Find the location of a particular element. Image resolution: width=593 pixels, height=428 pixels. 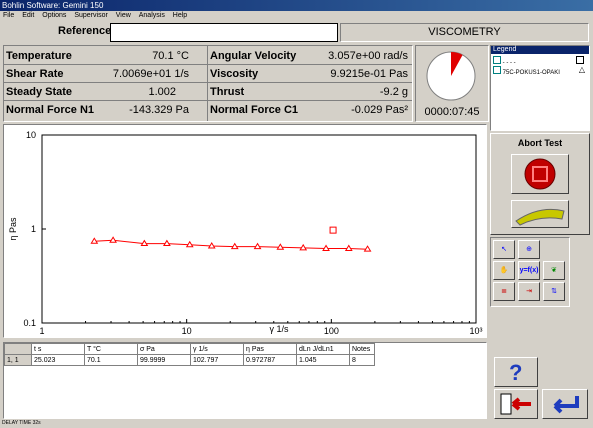

column-header: Notes is located at coordinates (362, 349).